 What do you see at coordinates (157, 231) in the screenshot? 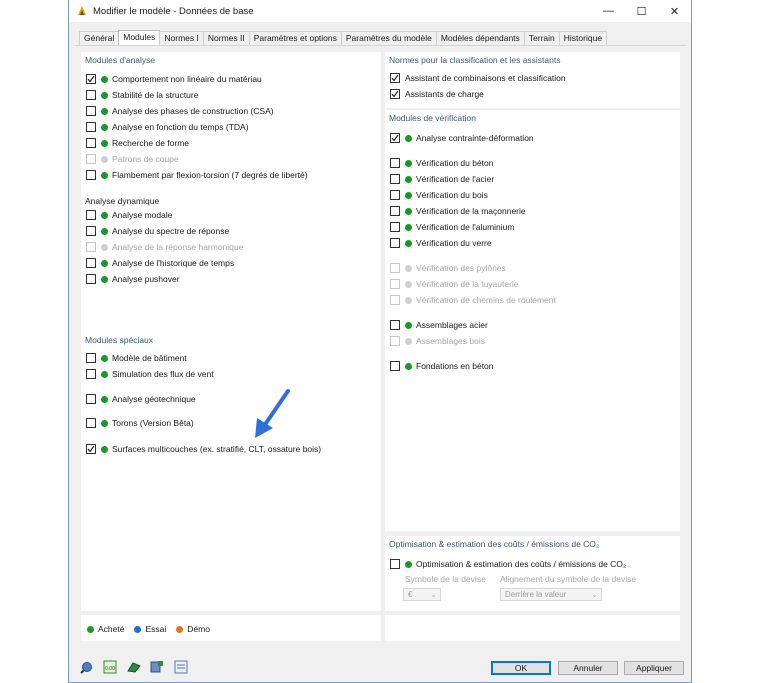
I see `module-item: Analyse du spectre de réponse` at bounding box center [157, 231].